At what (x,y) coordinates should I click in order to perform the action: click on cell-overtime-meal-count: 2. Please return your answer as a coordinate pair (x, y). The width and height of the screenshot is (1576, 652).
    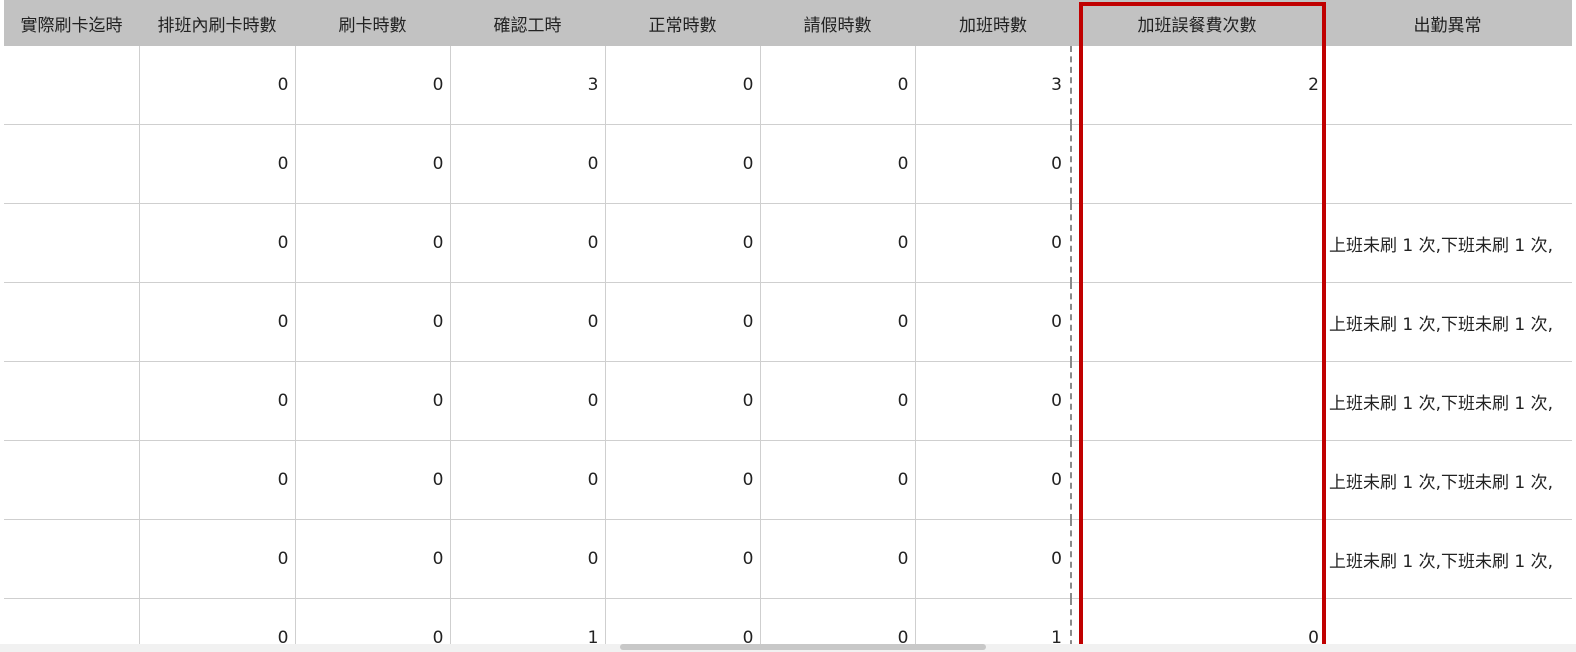
    Looking at the image, I should click on (1197, 85).